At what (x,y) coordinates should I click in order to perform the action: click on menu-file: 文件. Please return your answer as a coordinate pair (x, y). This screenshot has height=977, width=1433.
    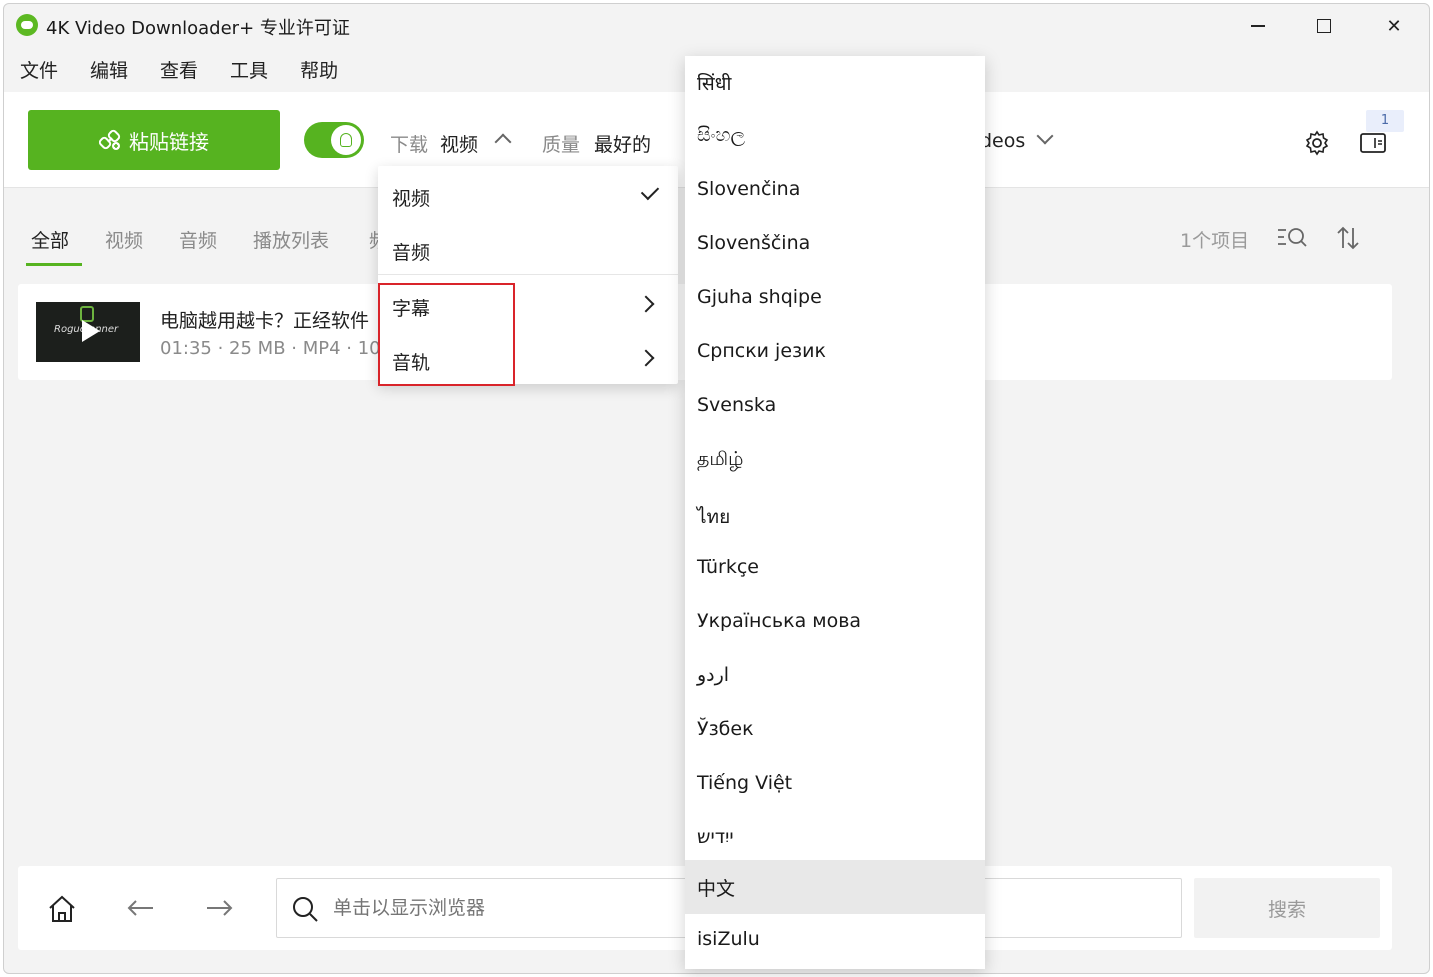
    Looking at the image, I should click on (39, 71).